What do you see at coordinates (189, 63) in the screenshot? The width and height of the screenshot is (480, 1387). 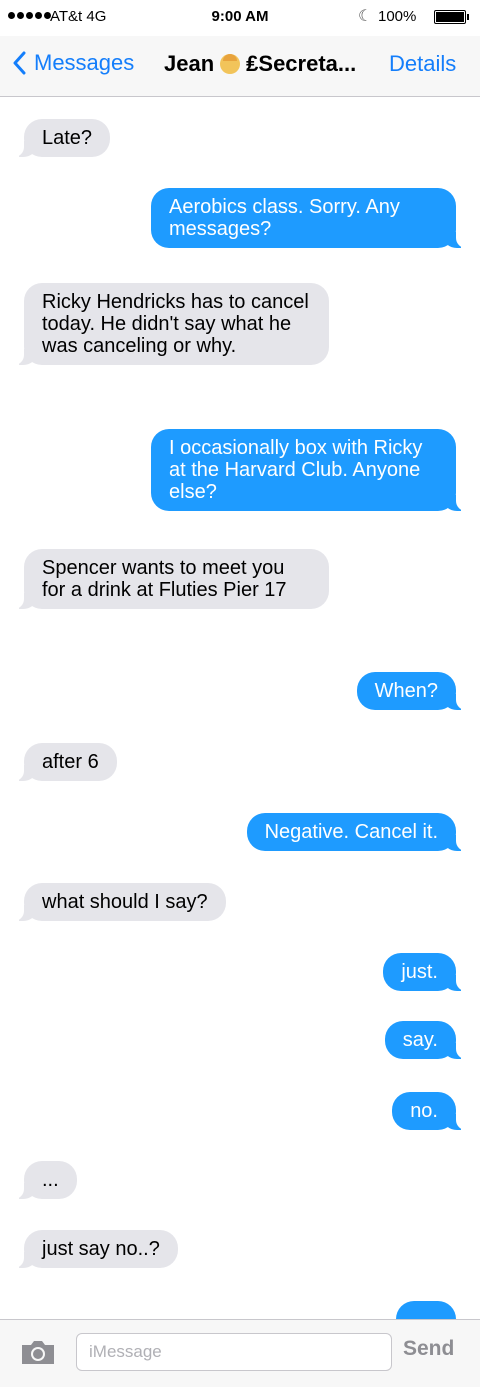 I see `contact-first-name: Jean` at bounding box center [189, 63].